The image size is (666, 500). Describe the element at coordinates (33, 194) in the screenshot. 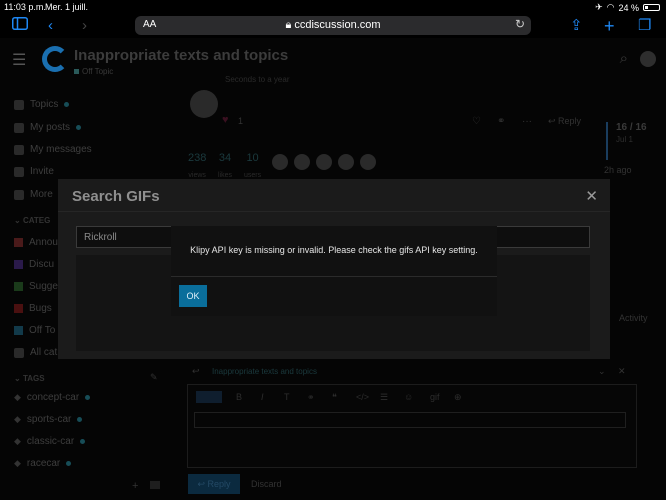

I see `sidebar-item-more: More` at that location.